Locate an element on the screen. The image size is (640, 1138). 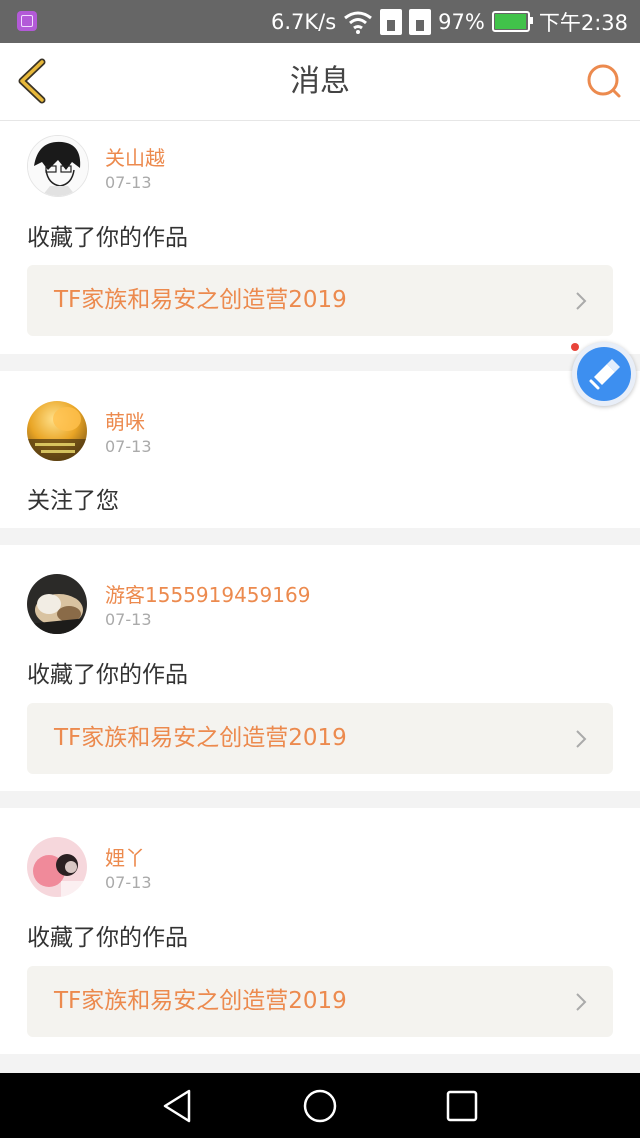
user-name: 萌咪 is located at coordinates (125, 420).